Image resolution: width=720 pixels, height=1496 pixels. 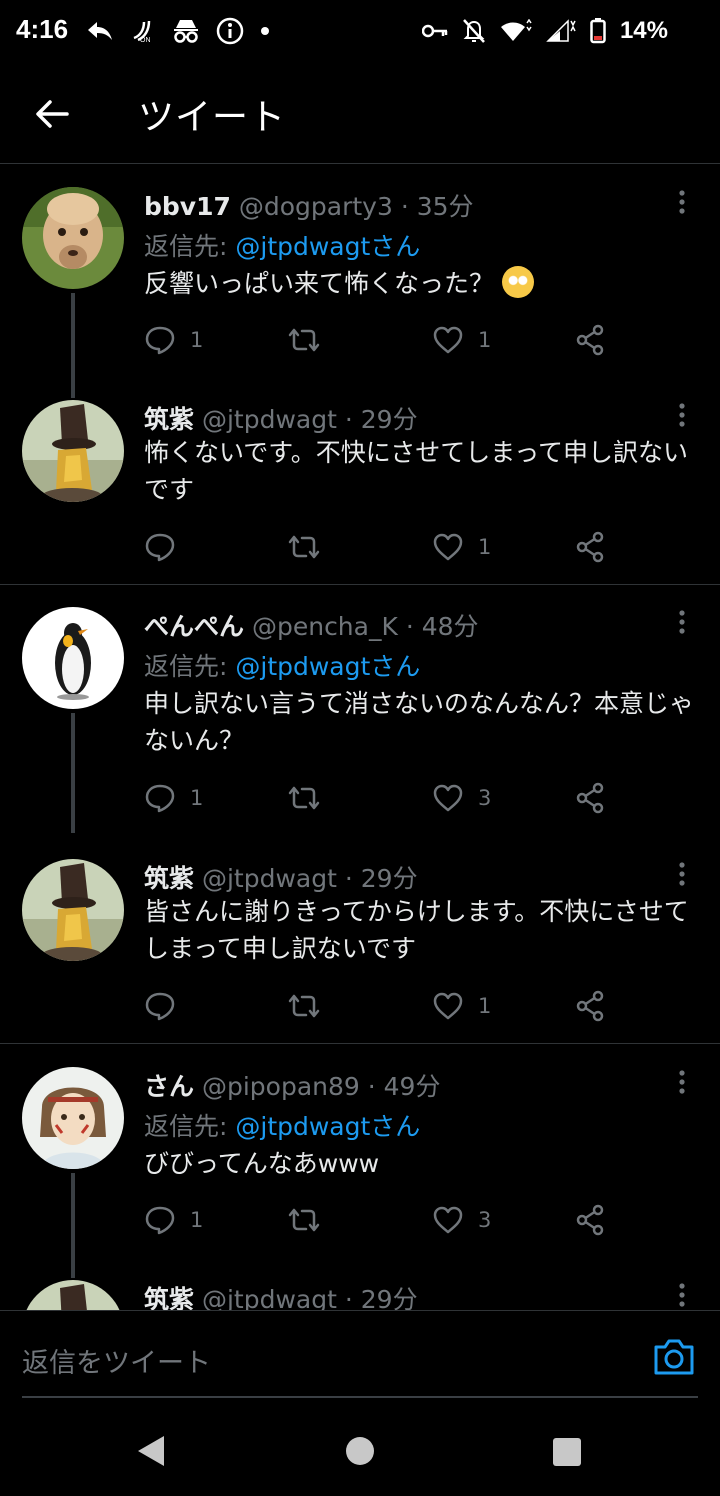 What do you see at coordinates (379, 798) in the screenshot?
I see `tweet-actions: 1 3` at bounding box center [379, 798].